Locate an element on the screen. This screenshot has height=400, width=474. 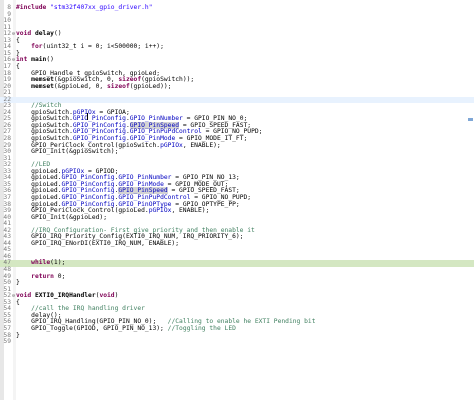
code-line: 47 while(1); is located at coordinates (237, 263).